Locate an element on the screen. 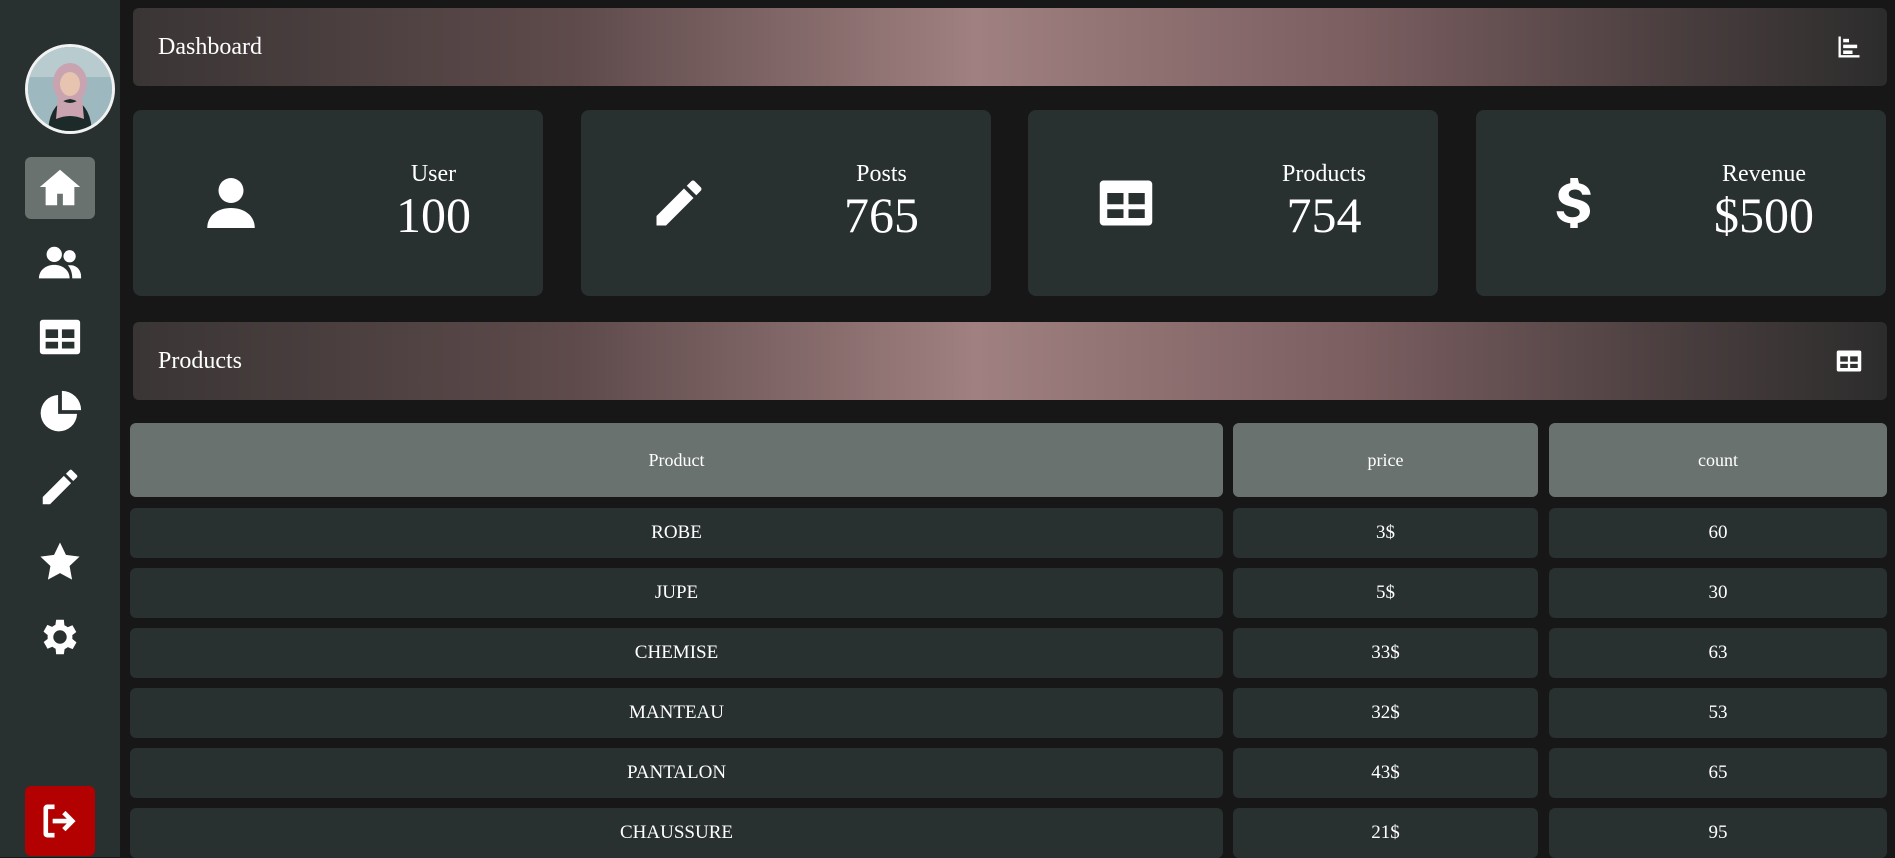 This screenshot has width=1895, height=858. card-value: $500 is located at coordinates (1764, 215).